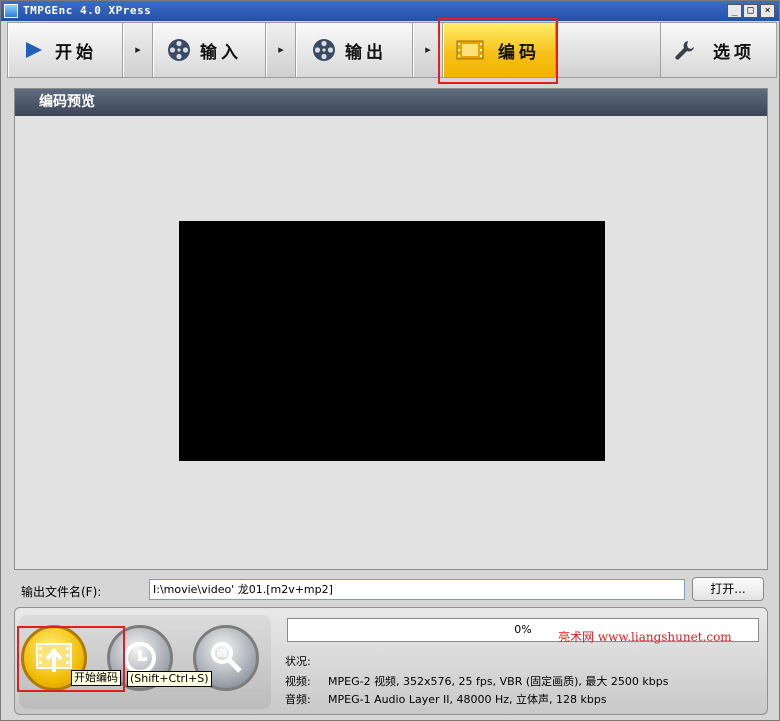  Describe the element at coordinates (645, 637) in the screenshot. I see `watermark-text: 亮术网 www.liangshunet.com` at that location.